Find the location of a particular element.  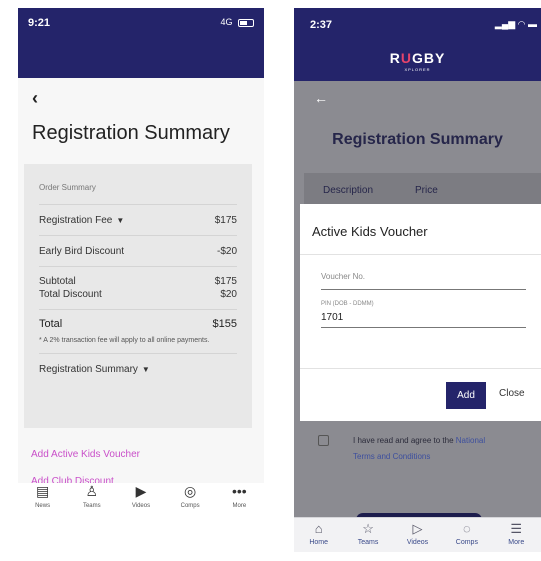

dialog-title: Active Kids Voucher is located at coordinates (370, 231).